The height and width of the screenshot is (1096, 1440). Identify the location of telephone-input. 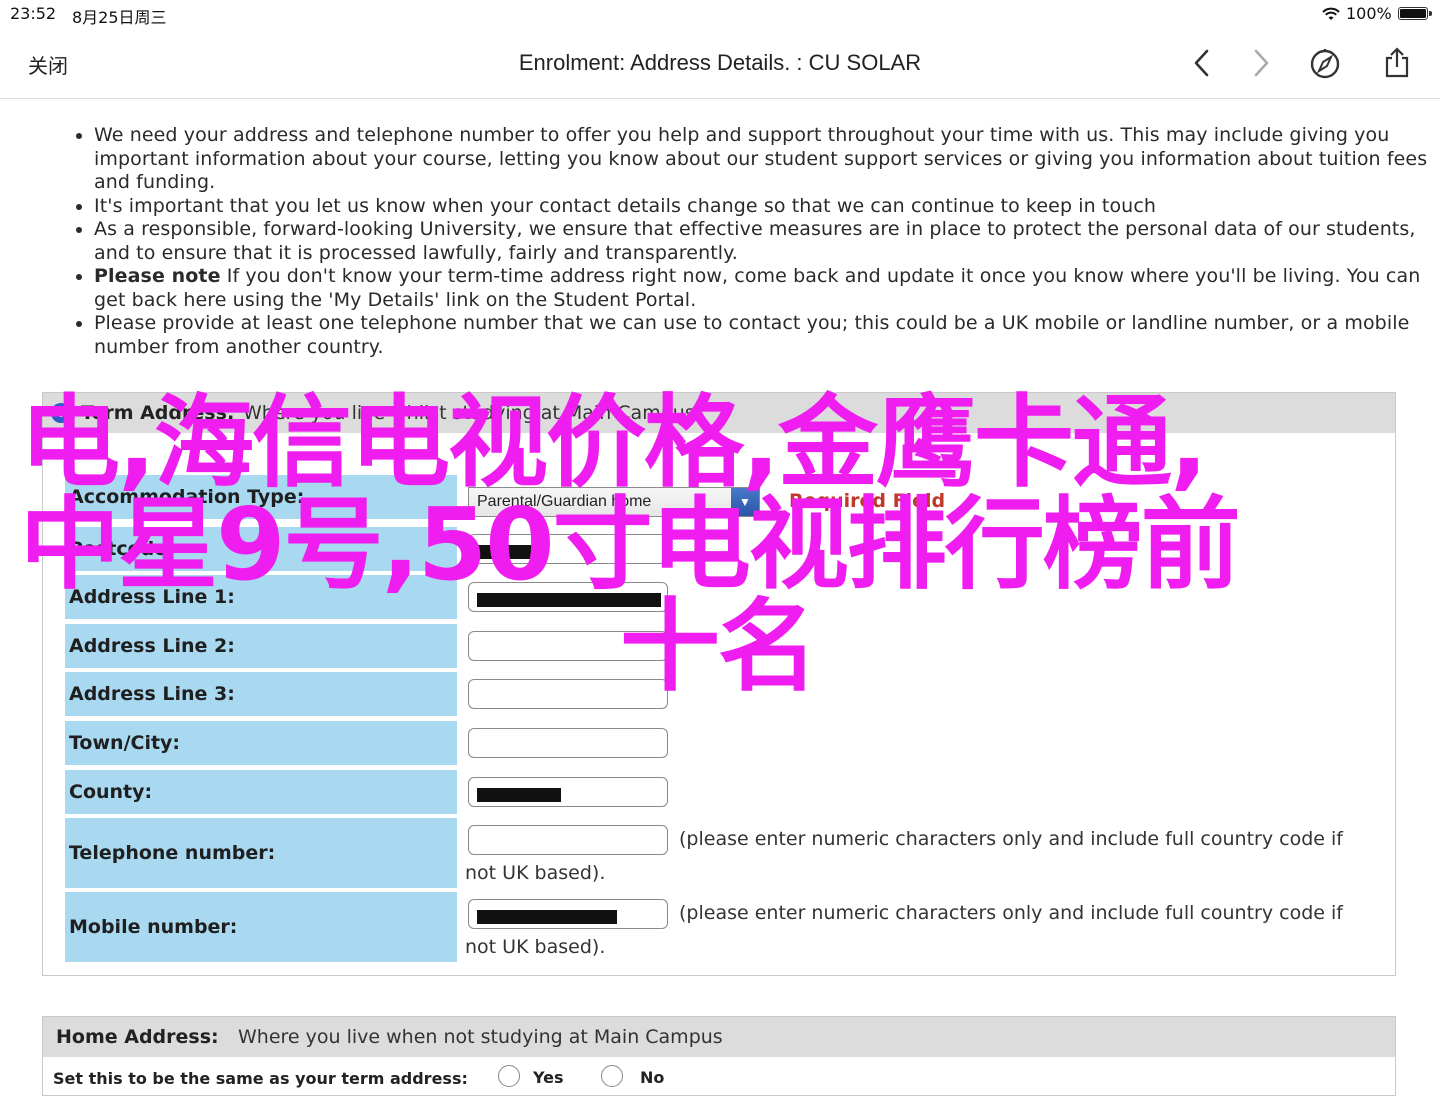
(568, 840).